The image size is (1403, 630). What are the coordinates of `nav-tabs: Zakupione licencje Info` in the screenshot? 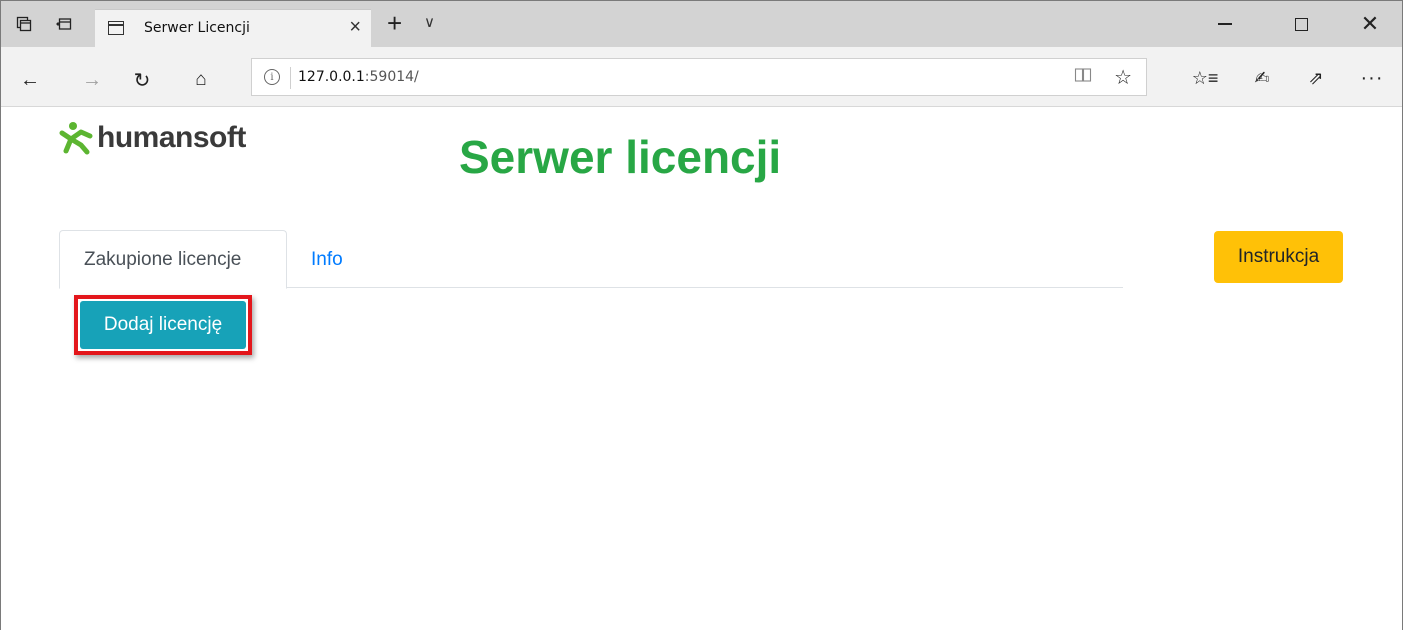 It's located at (591, 259).